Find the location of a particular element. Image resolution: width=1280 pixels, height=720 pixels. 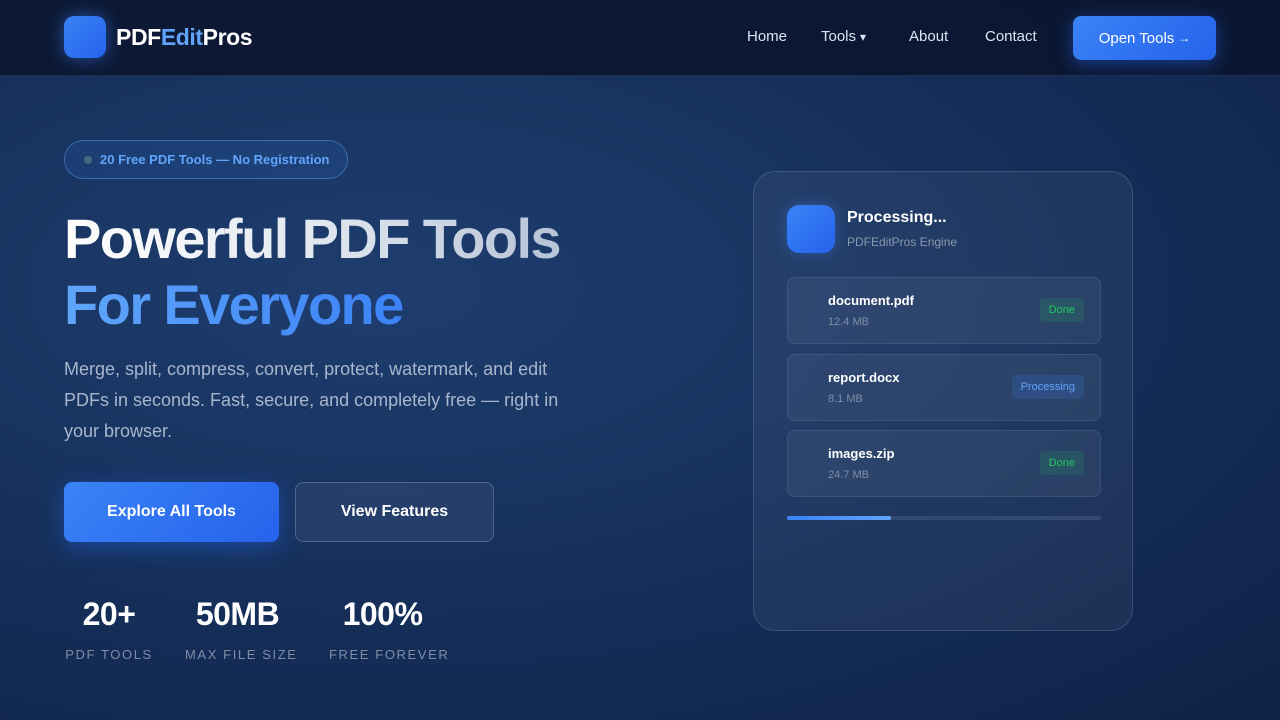

hero-badge: 20 Free PDF Tools — No Registration is located at coordinates (206, 159).